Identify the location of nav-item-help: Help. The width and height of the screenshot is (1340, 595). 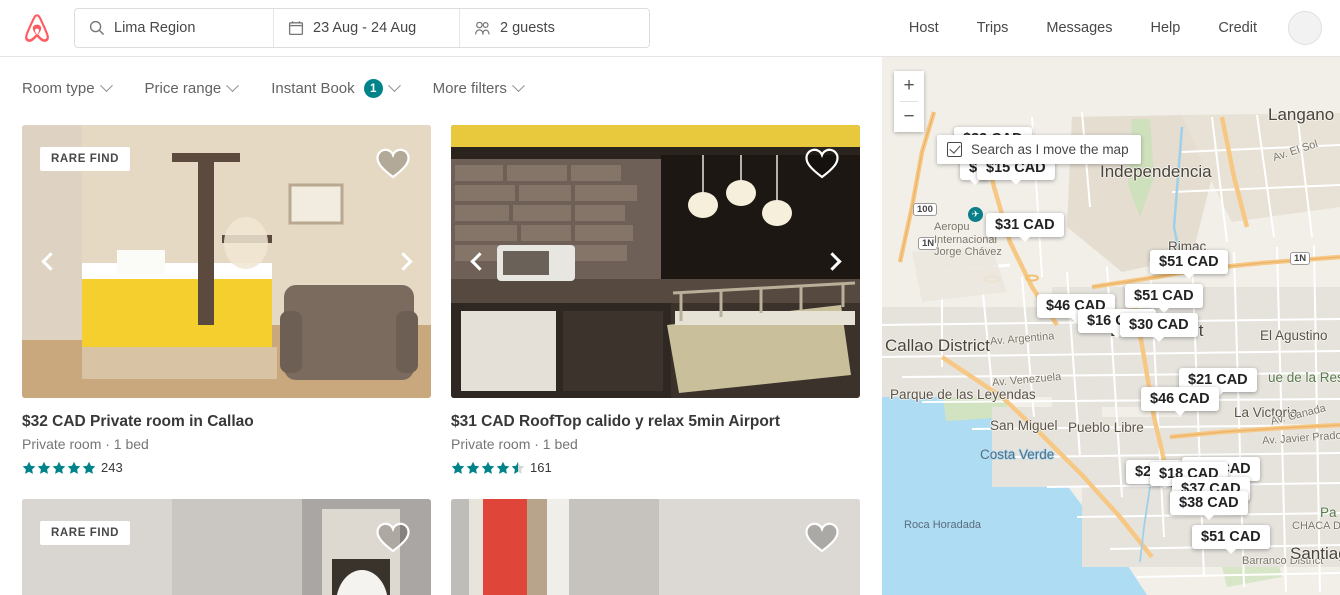
(1165, 28).